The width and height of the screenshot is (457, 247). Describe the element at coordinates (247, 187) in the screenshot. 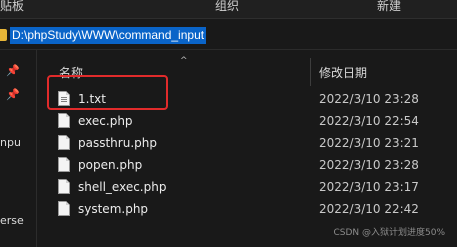

I see `file-row: shell_exec.php 2022/3/10 23:17` at that location.